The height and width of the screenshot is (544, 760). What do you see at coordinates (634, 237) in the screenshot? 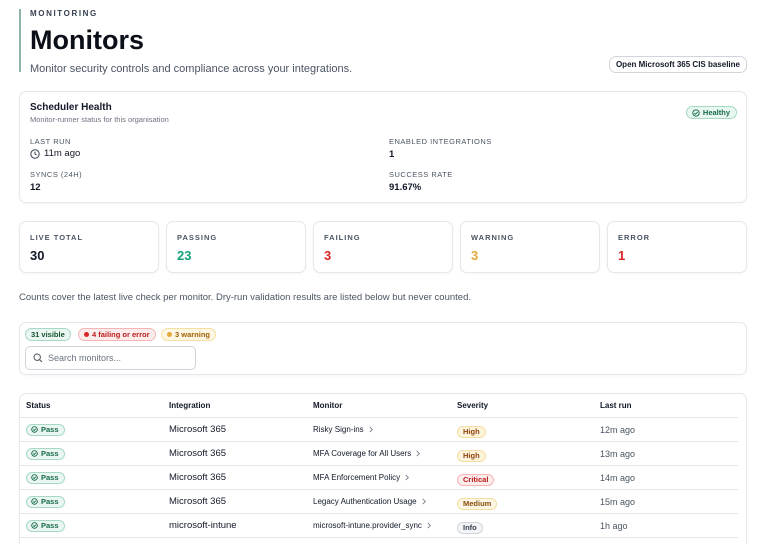
I see `metric-label: ERROR` at bounding box center [634, 237].